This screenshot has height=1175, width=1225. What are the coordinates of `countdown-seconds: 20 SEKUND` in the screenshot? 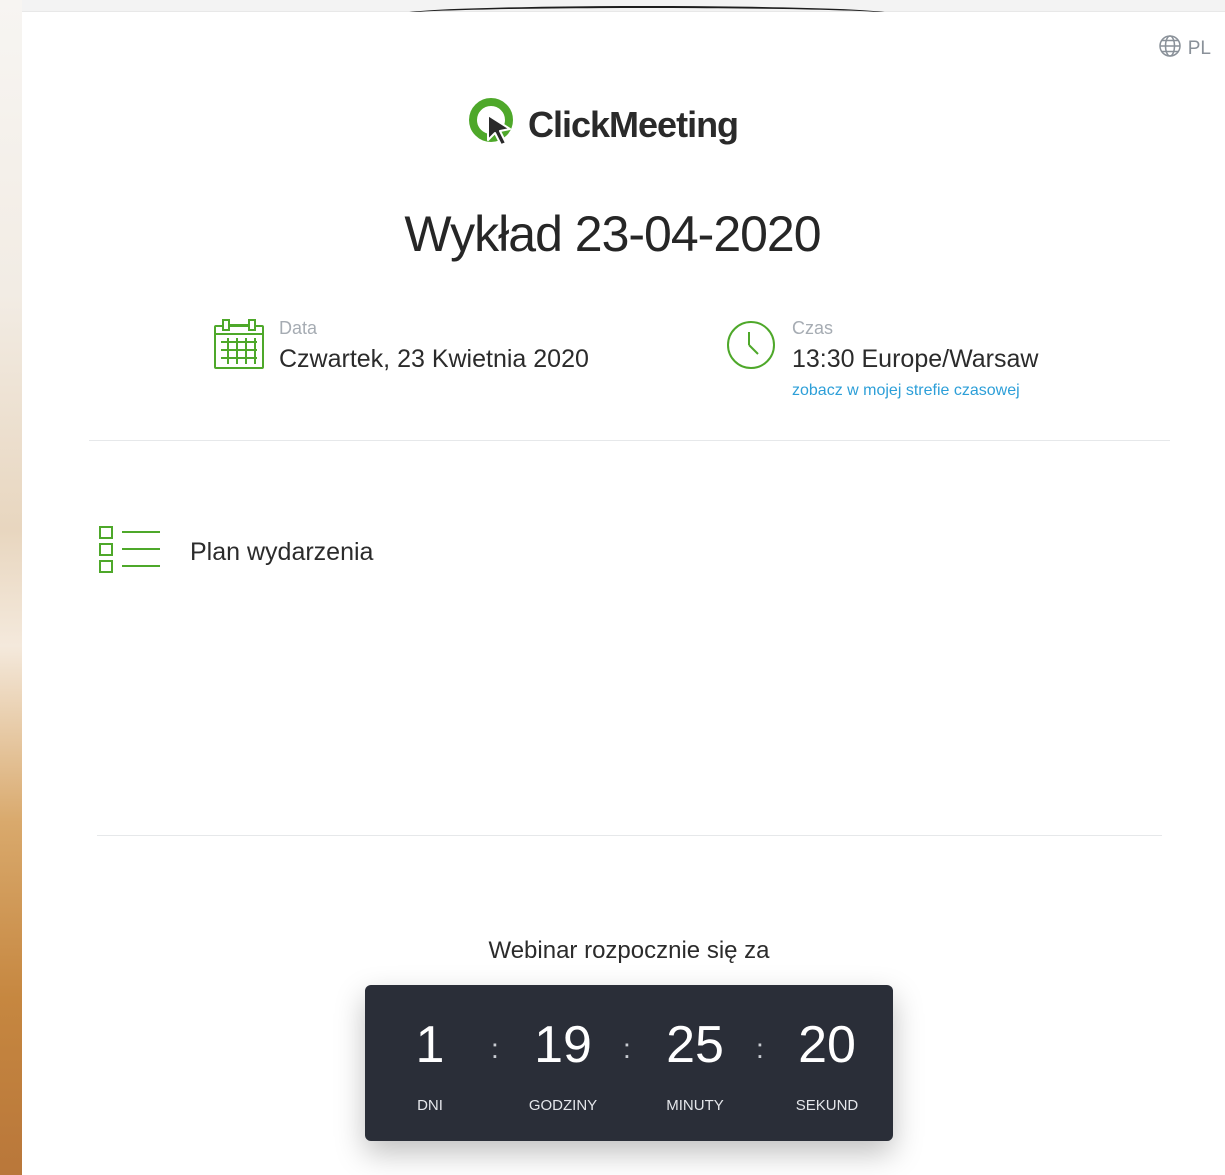 It's located at (827, 1049).